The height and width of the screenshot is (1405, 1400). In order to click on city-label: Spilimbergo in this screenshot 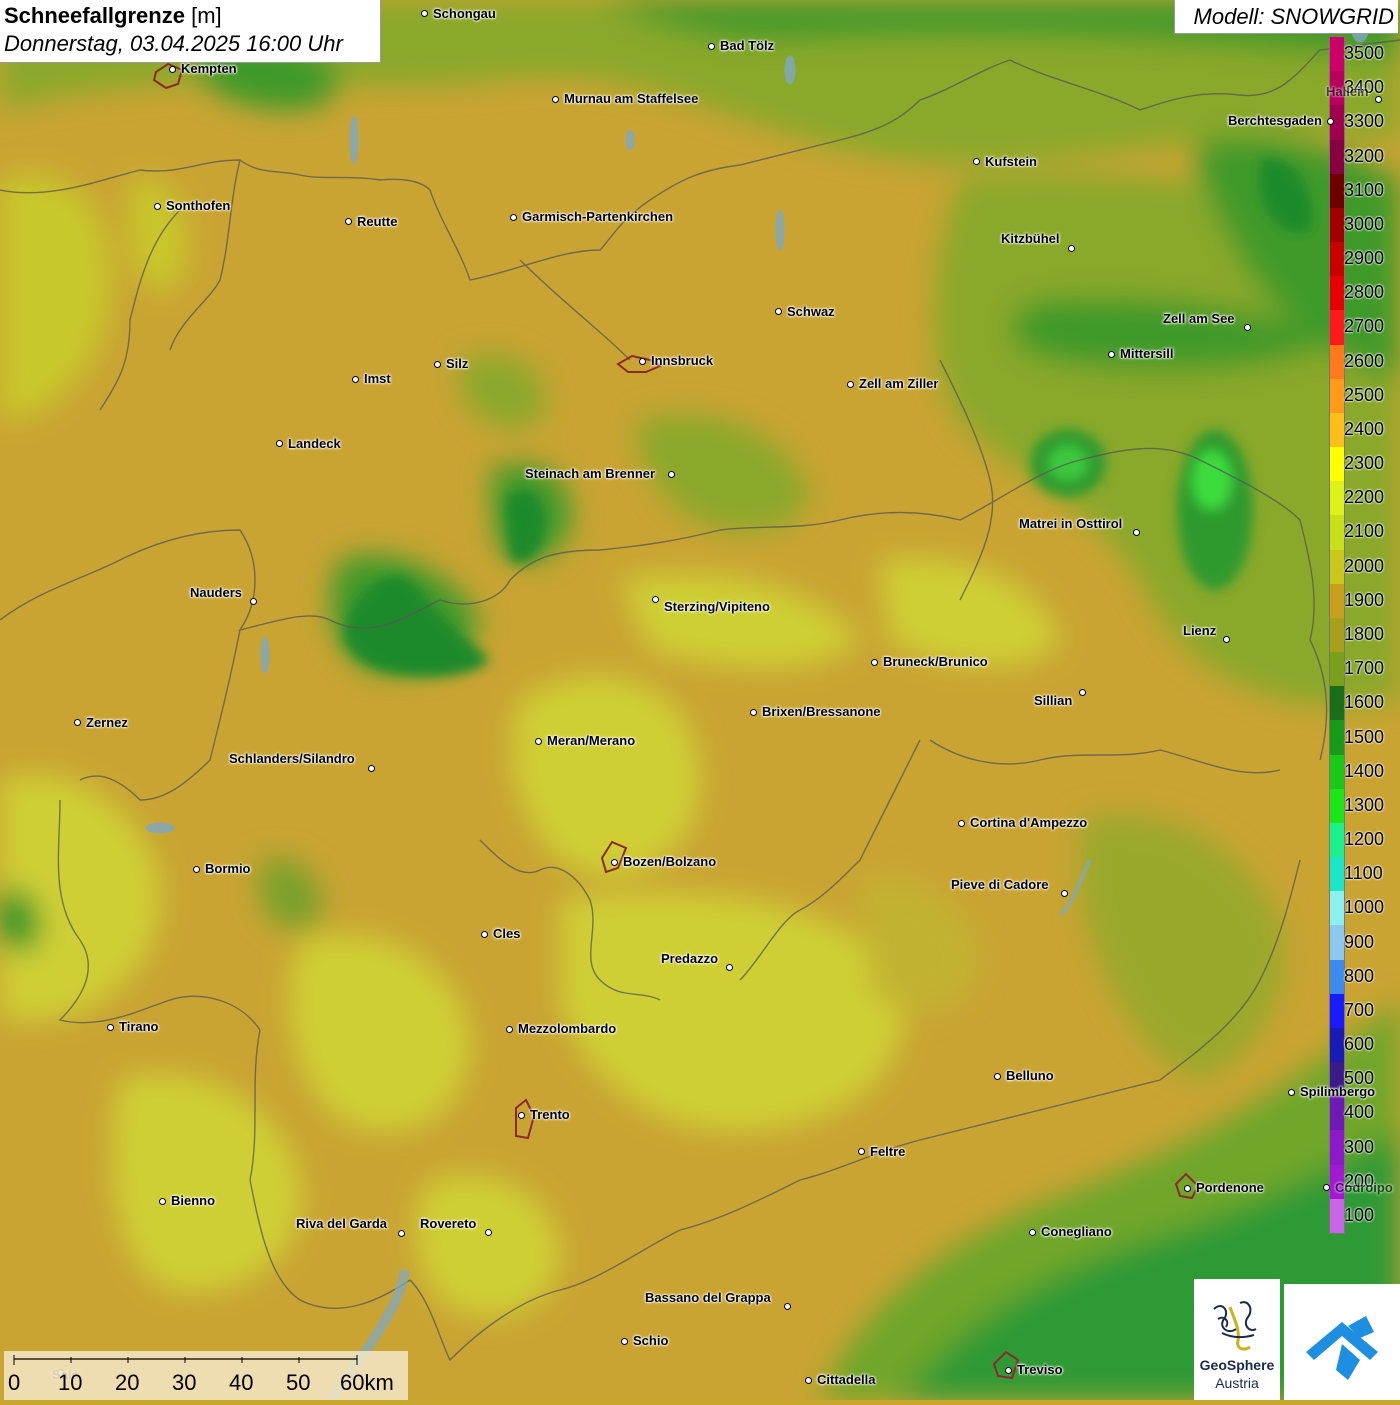, I will do `click(1338, 1091)`.